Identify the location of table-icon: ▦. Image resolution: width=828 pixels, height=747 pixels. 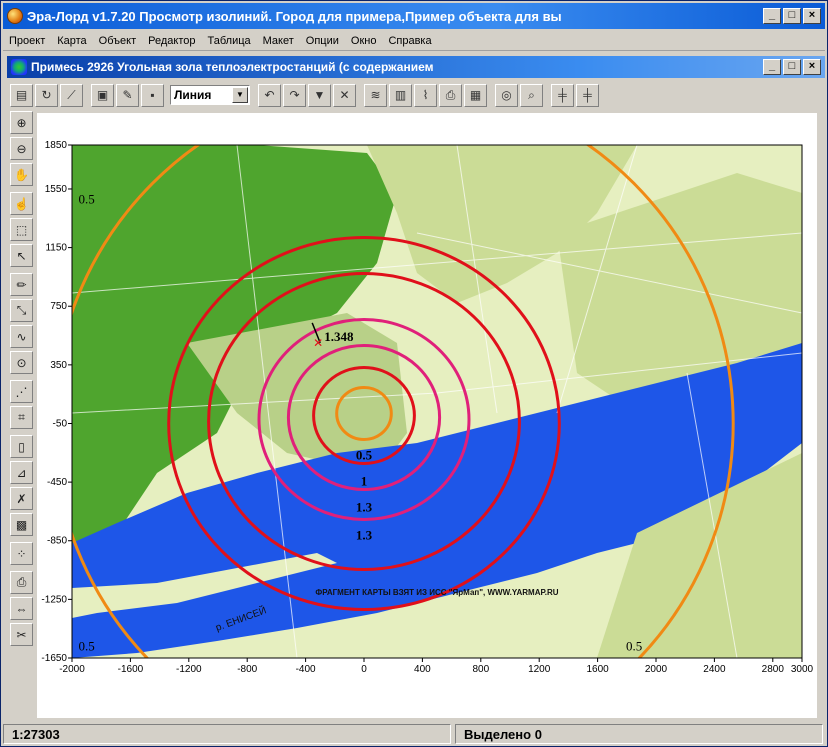
(475, 95).